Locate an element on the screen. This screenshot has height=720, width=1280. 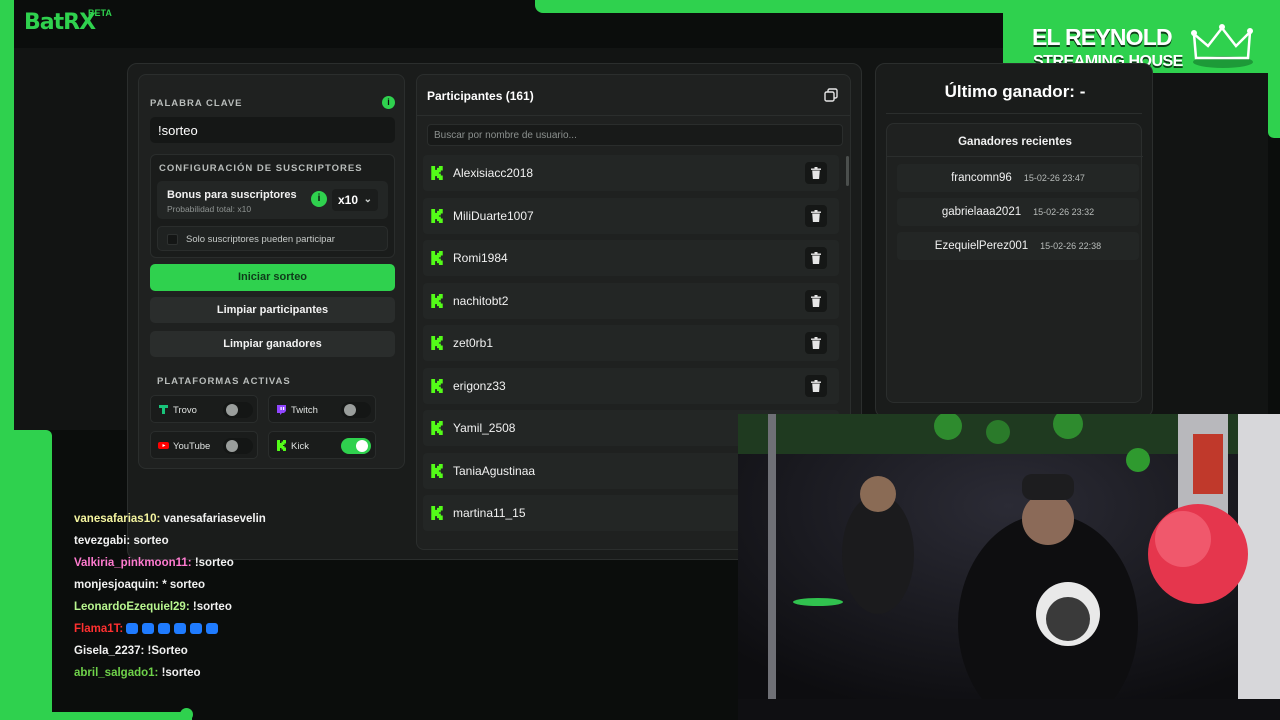
copy-icon is located at coordinates (831, 95).